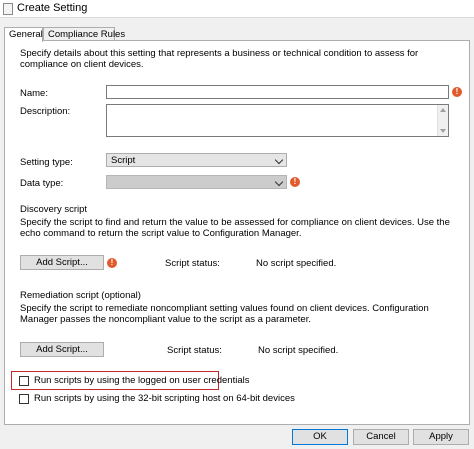 This screenshot has width=474, height=449. What do you see at coordinates (80, 295) in the screenshot?
I see `remediation-heading: Remediation script (optional)` at bounding box center [80, 295].